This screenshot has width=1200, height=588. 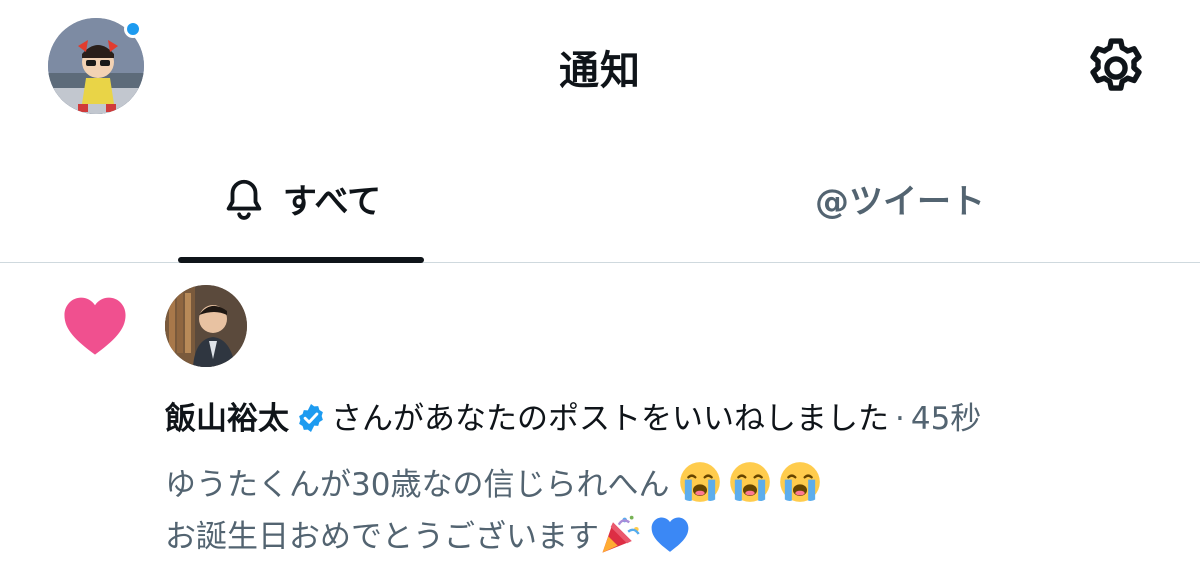 I want to click on notification-summary: 飯山裕太 さんがあなたのポストをいいねしました · 45秒, so click(x=680, y=419).